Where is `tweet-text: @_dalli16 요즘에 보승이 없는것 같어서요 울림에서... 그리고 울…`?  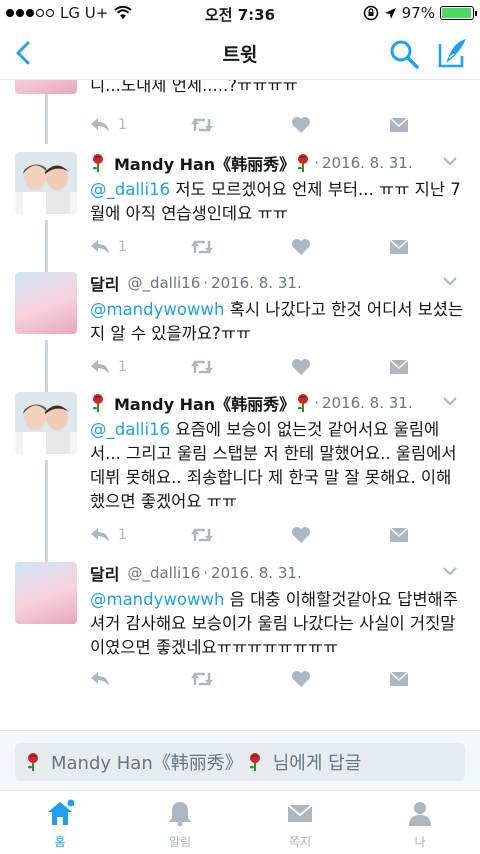 tweet-text: @_dalli16 요즘에 보승이 없는것 같어서요 울림에서... 그리고 울… is located at coordinates (277, 466).